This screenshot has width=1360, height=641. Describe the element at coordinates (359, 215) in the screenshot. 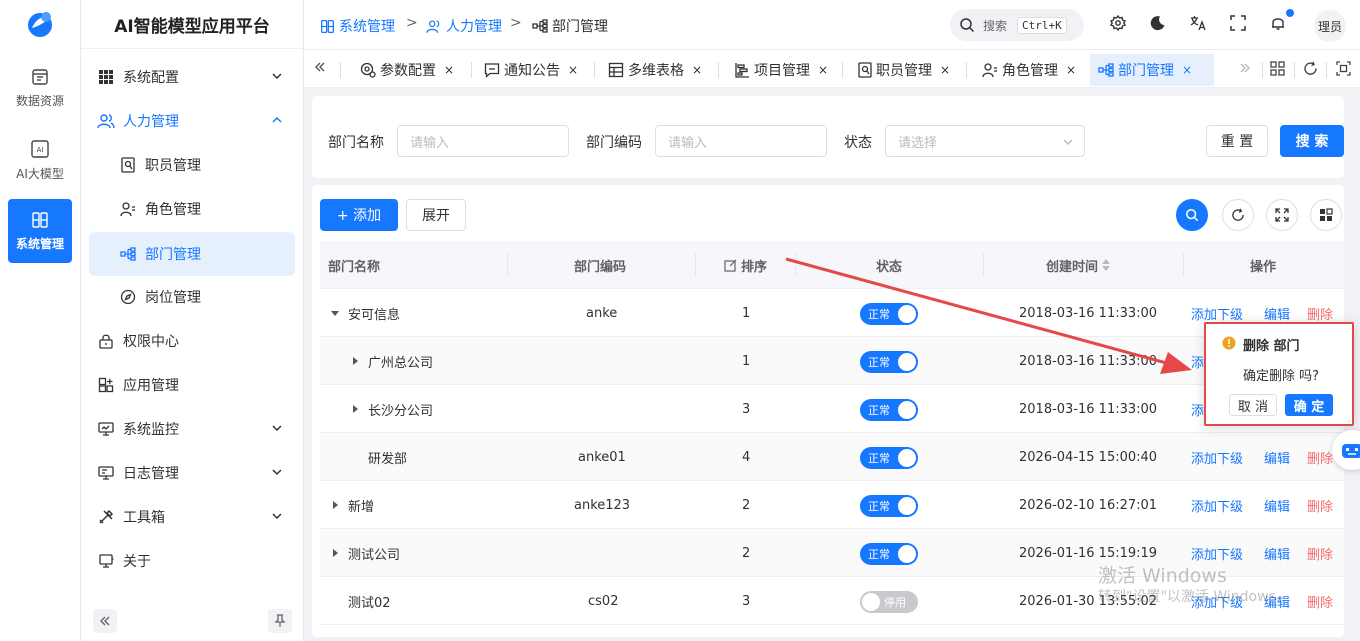

I see `add-button: + 添加` at that location.